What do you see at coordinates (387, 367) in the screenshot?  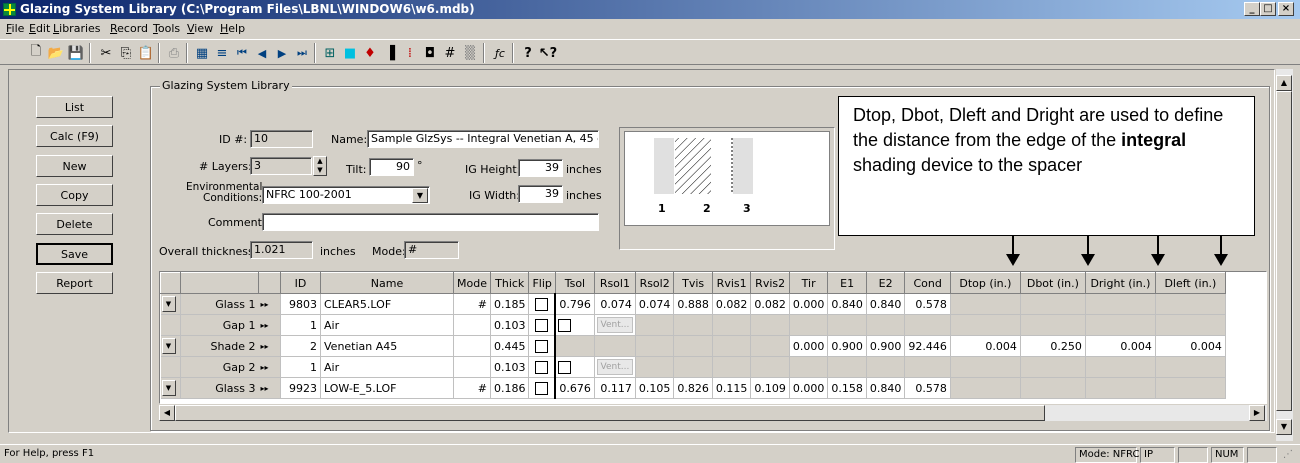 I see `name-cell: Air` at bounding box center [387, 367].